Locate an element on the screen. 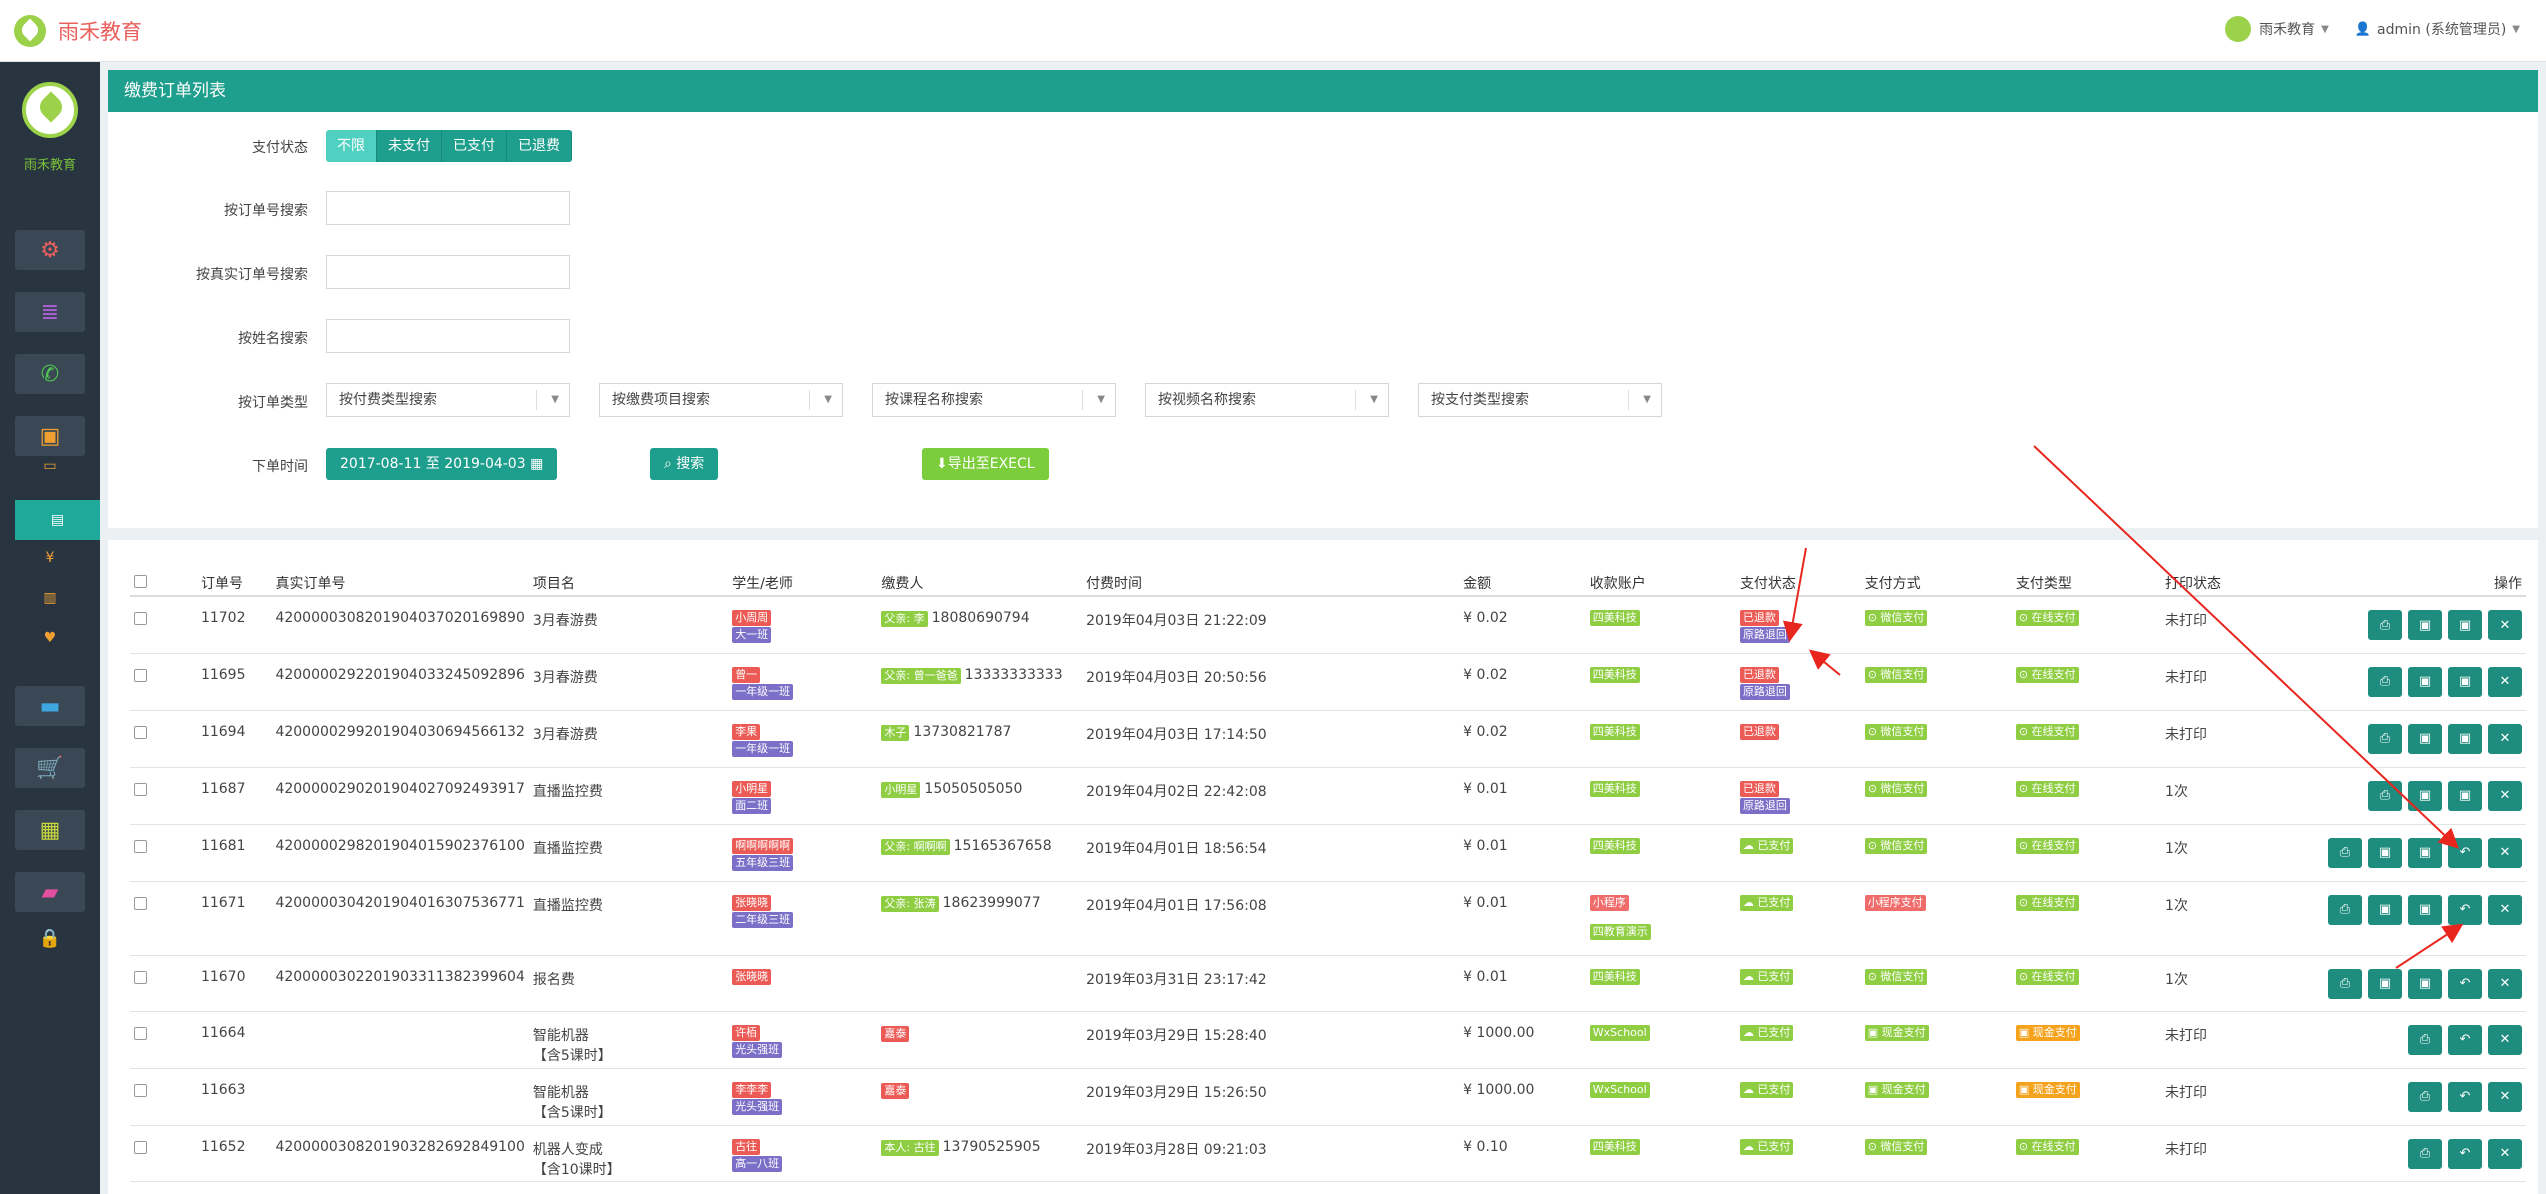 The width and height of the screenshot is (2546, 1194). pay-status-option-paid: 已支付 is located at coordinates (474, 146).